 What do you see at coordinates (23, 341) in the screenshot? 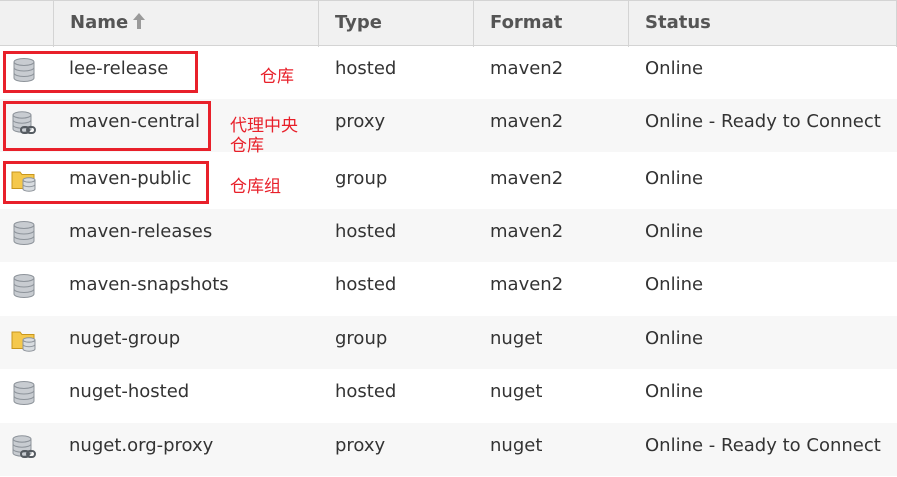
I see `folder-database-icon` at bounding box center [23, 341].